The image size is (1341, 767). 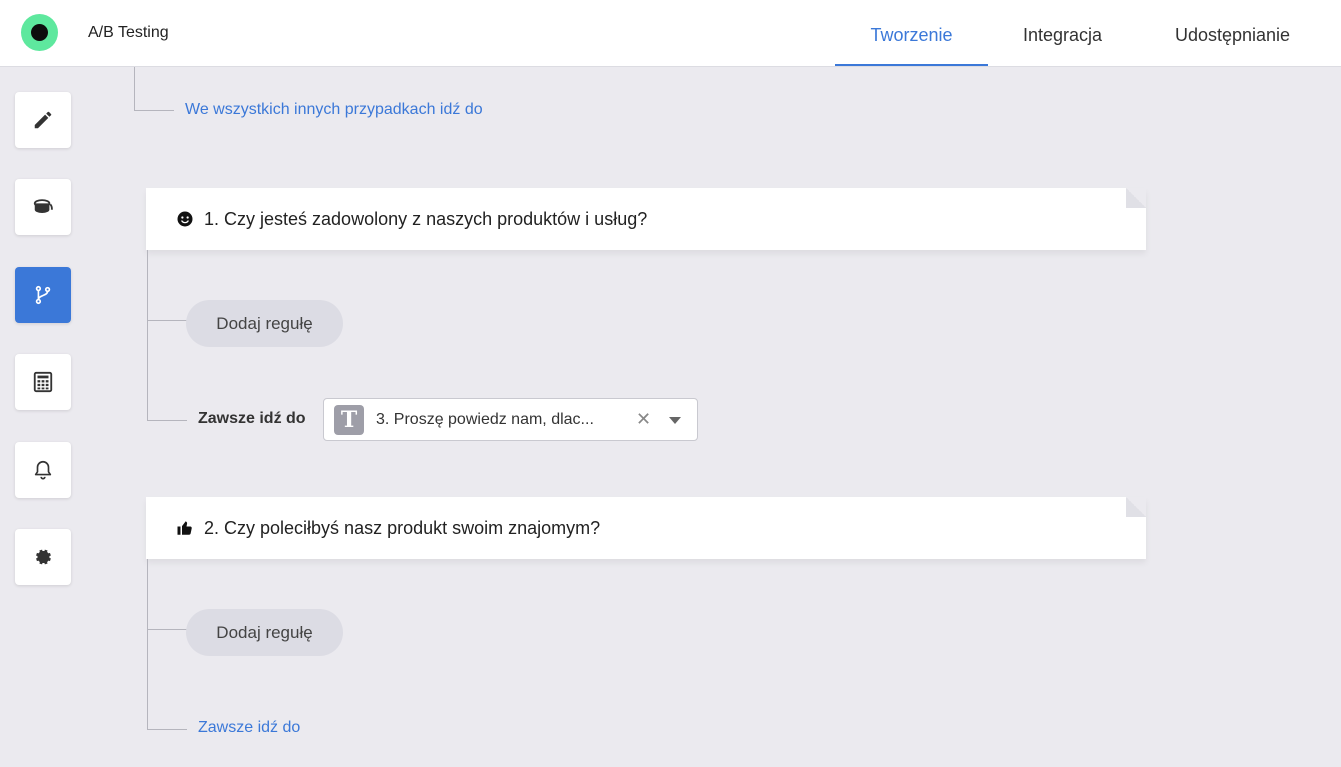 What do you see at coordinates (349, 419) in the screenshot?
I see `text-question-icon: T` at bounding box center [349, 419].